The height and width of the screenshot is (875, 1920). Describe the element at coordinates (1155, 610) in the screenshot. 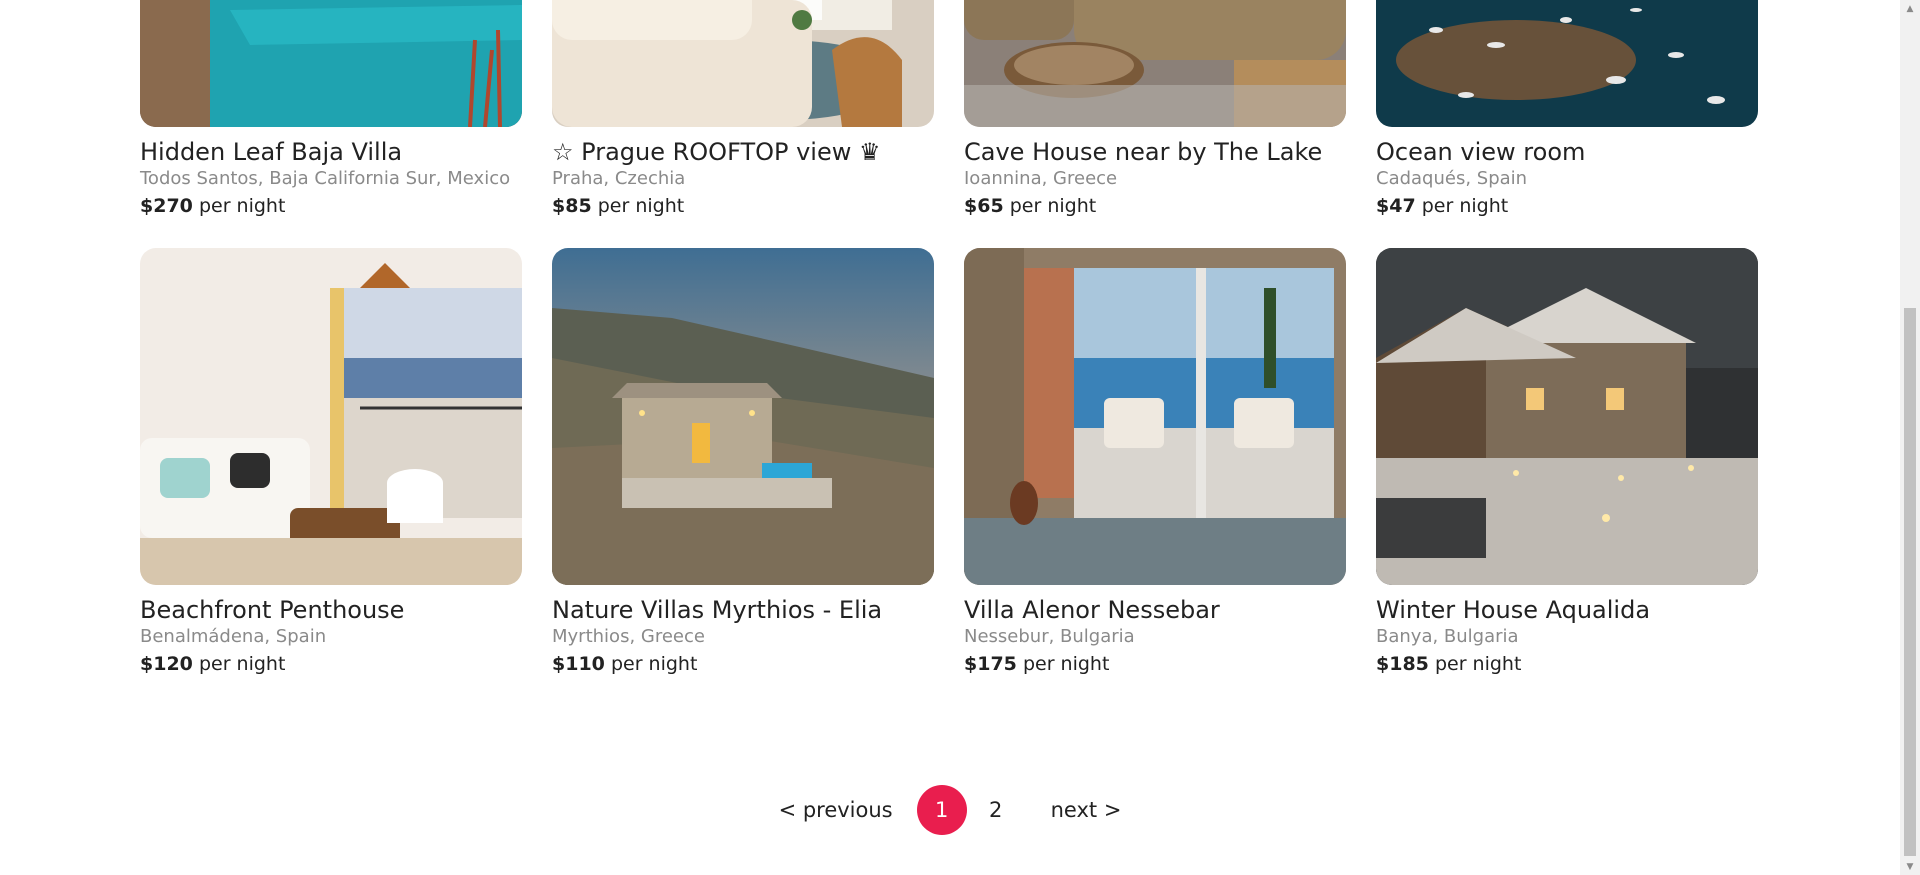

I see `listing-title: Villa Alenor Nessebar` at that location.